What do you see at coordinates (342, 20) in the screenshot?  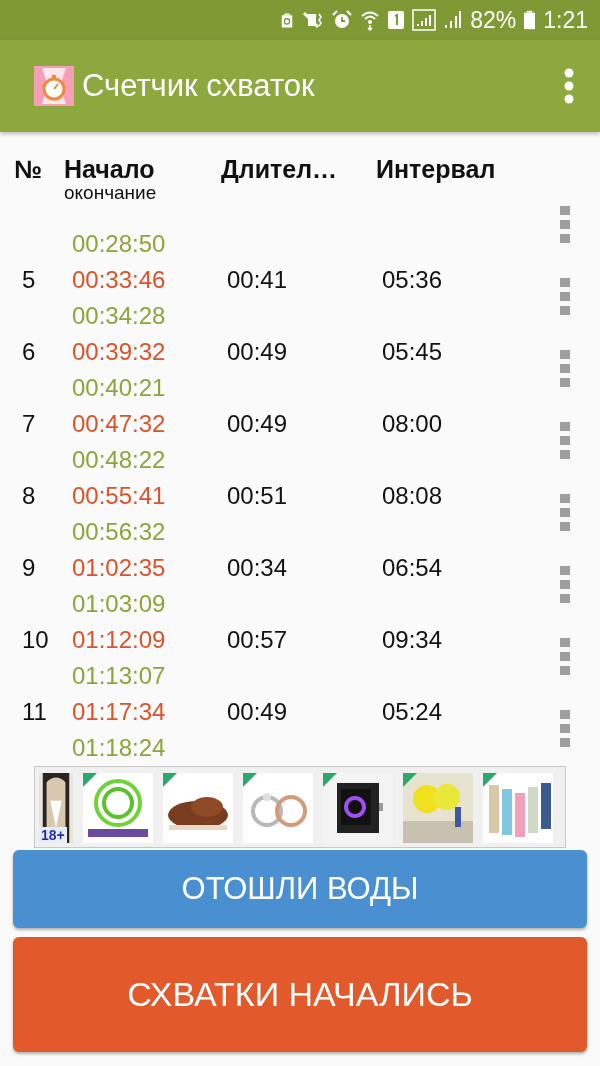 I see `alarm-icon` at bounding box center [342, 20].